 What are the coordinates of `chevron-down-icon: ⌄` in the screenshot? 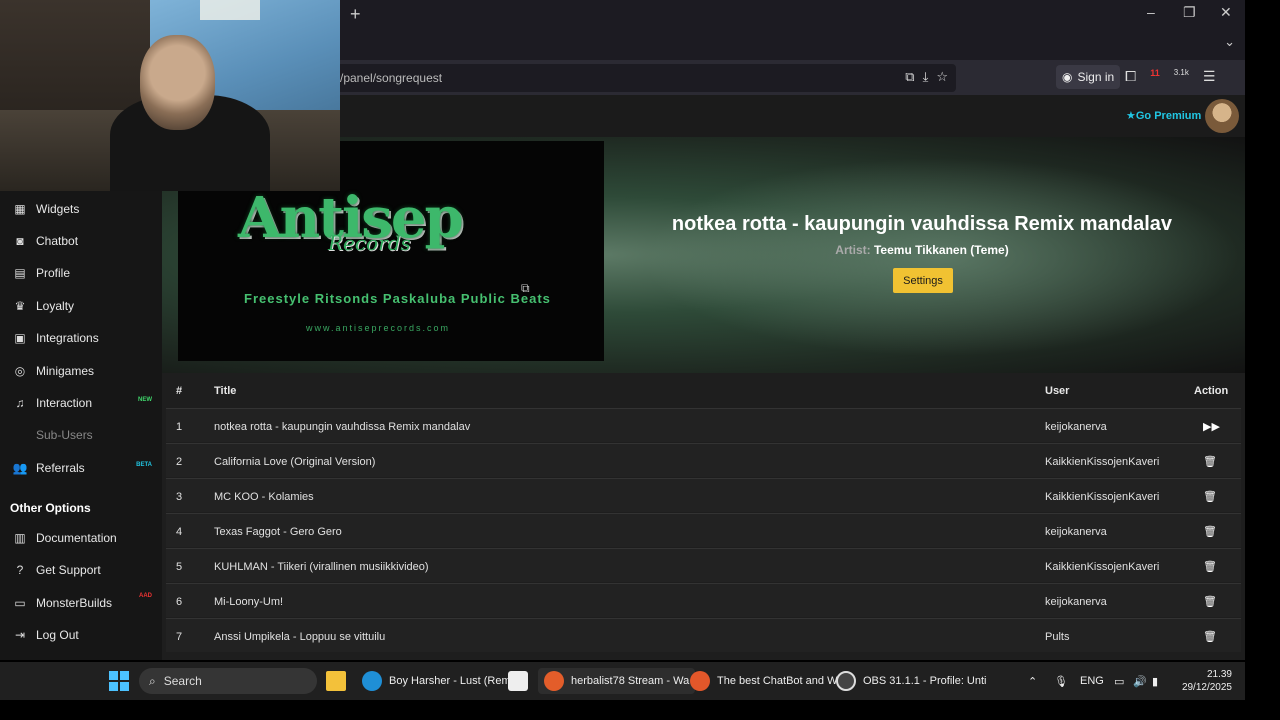 It's located at (1229, 42).